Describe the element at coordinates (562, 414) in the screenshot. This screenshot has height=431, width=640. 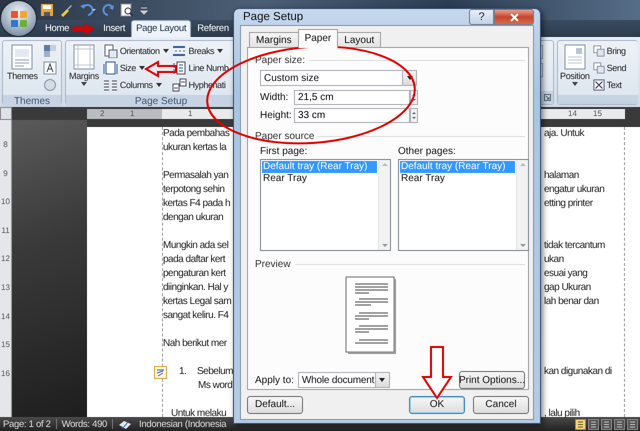
I see `text-line: , lalu pilih` at that location.